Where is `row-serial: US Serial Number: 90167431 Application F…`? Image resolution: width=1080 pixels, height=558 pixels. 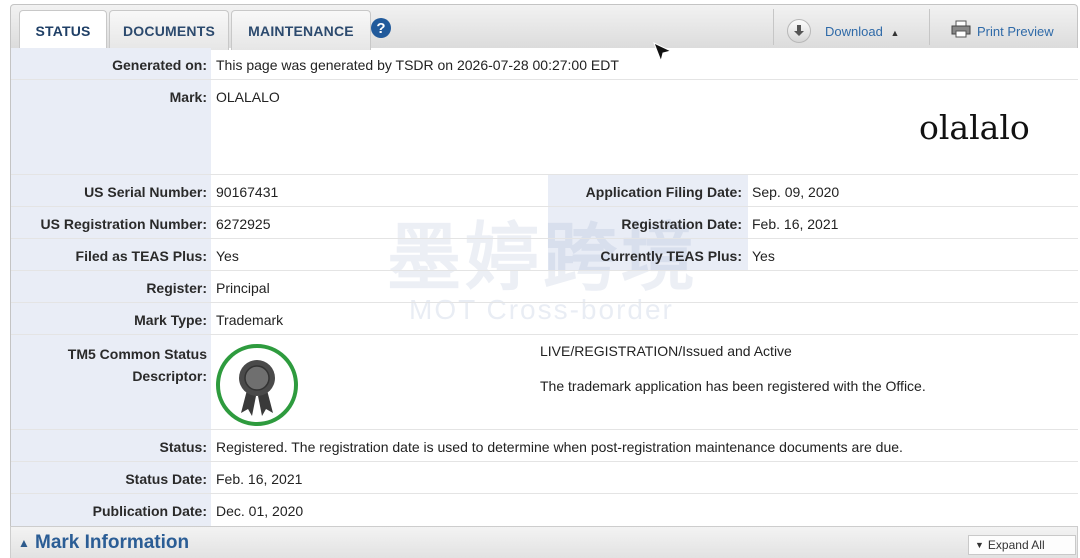
row-serial: US Serial Number: 90167431 Application F… is located at coordinates (544, 191).